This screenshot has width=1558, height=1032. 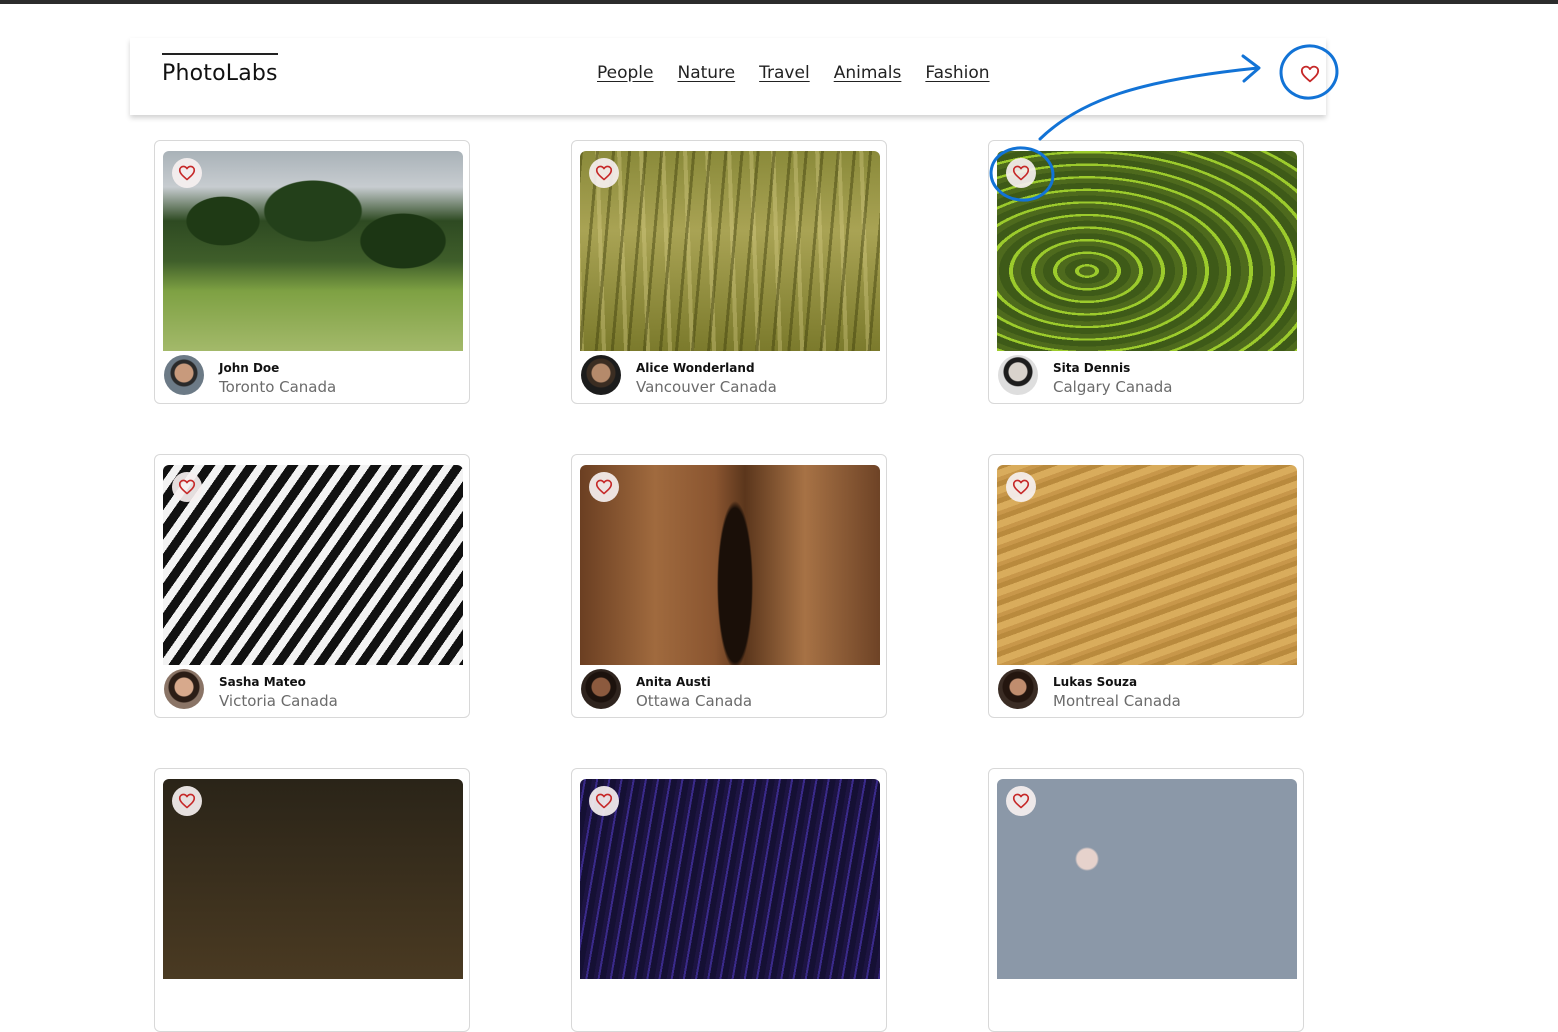 I want to click on topic-travel: Travel, so click(x=784, y=73).